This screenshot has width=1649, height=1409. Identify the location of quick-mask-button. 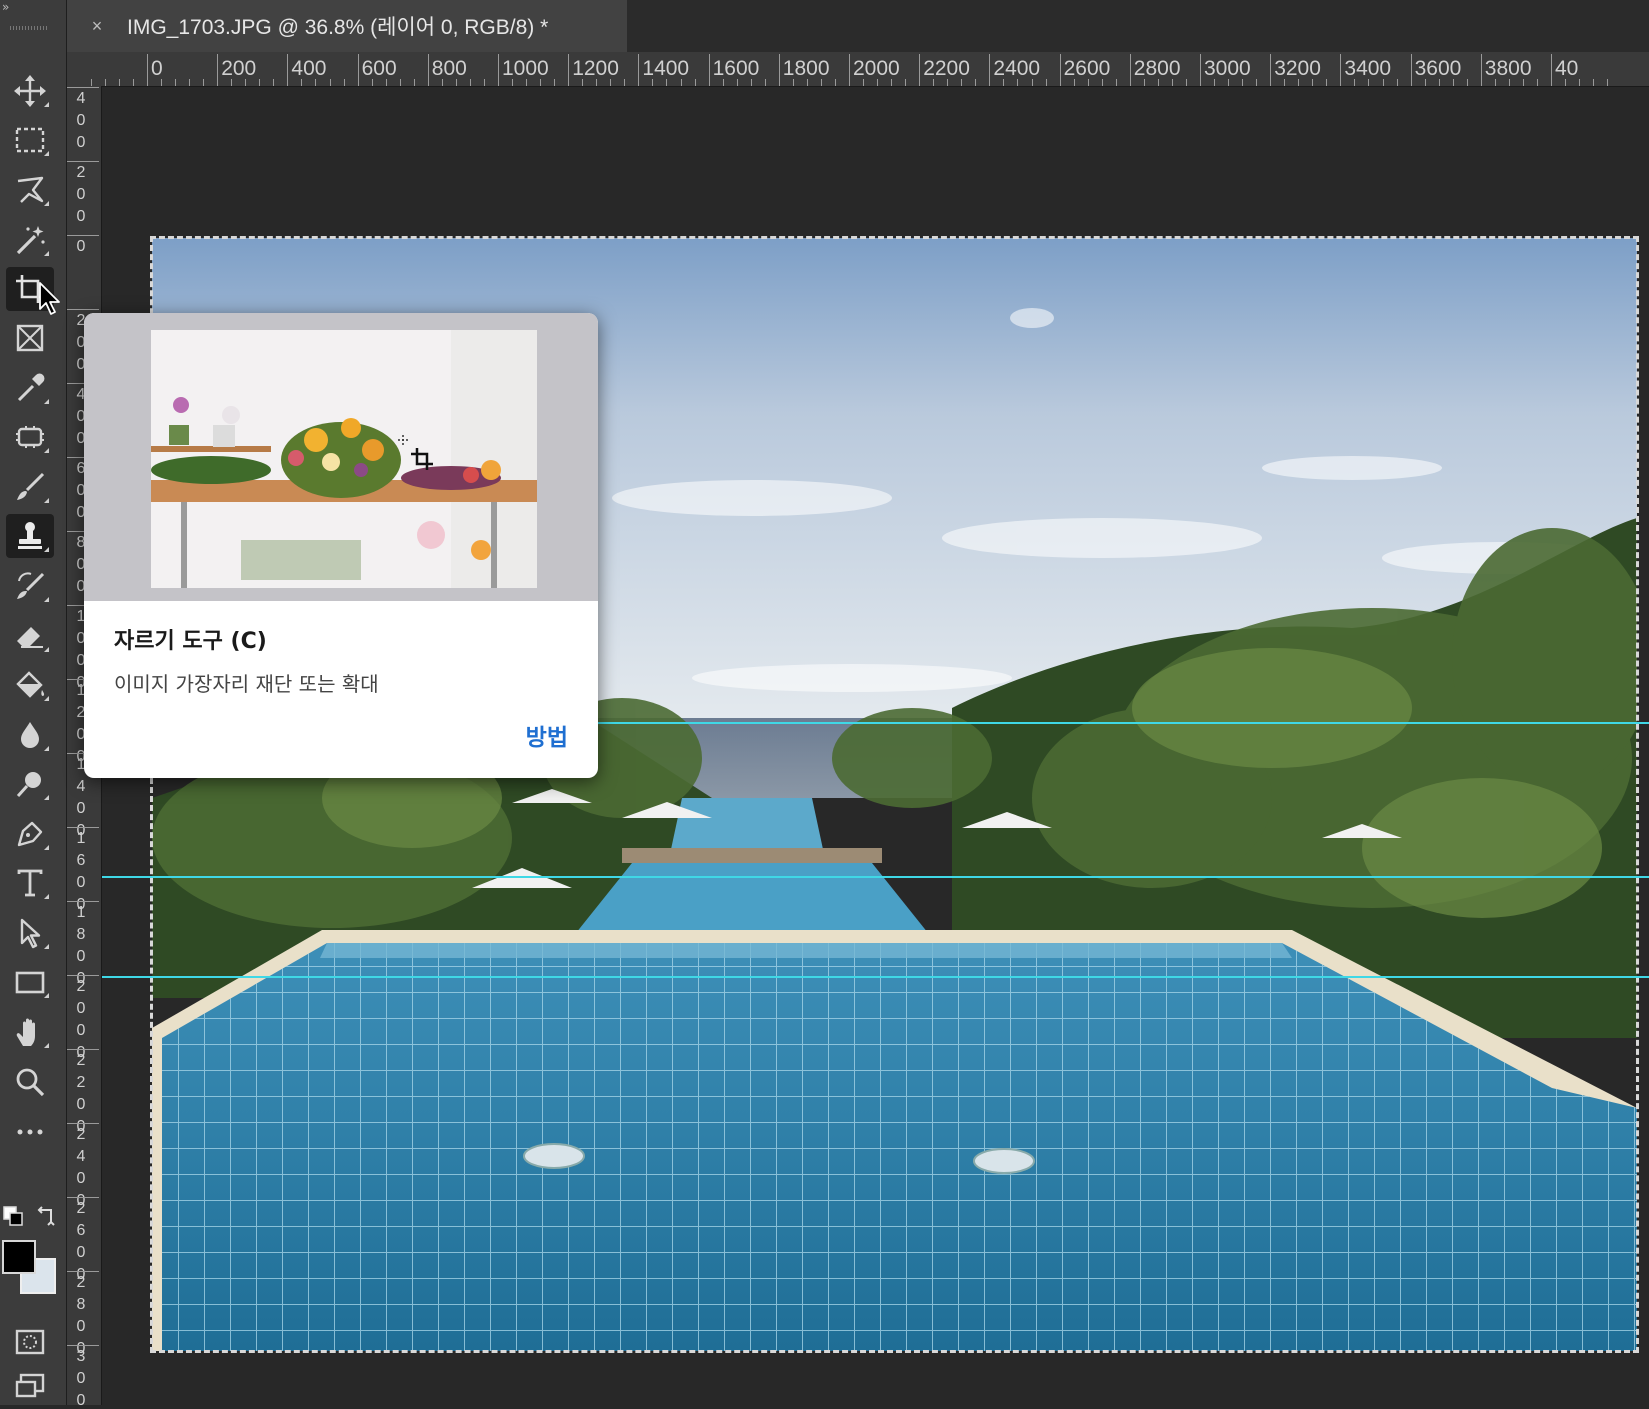
(30, 1342).